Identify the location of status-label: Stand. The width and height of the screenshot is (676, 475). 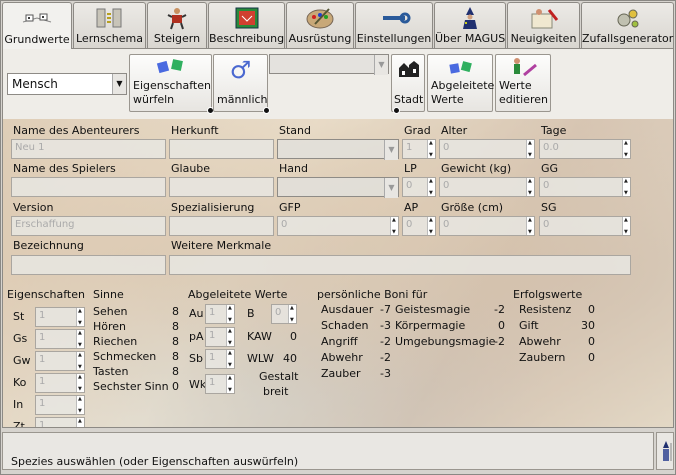
(295, 130).